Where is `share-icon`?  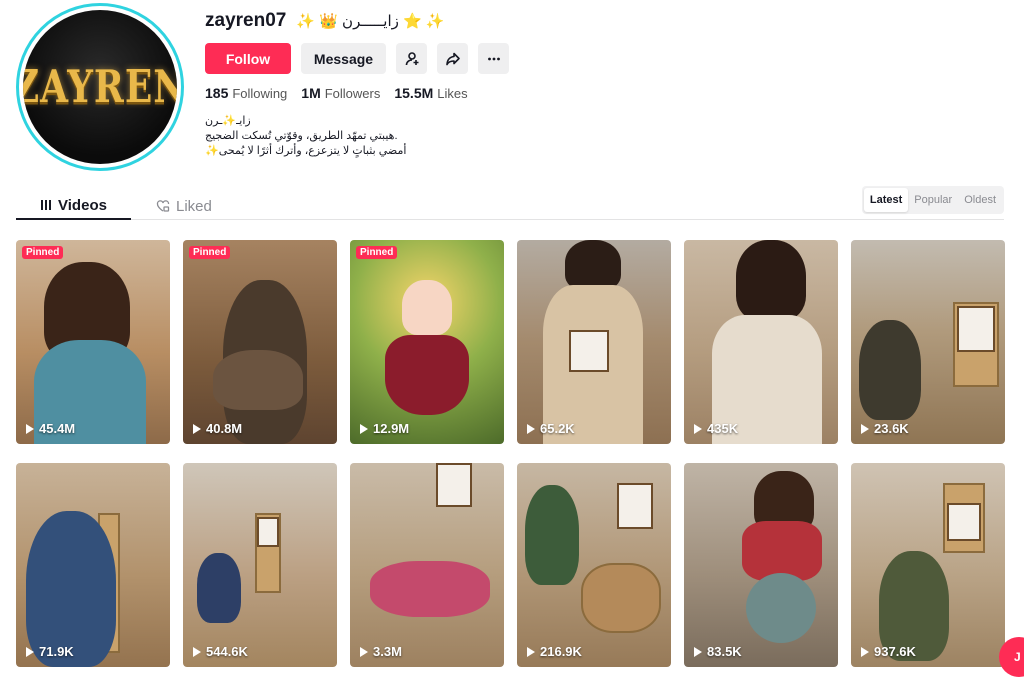 share-icon is located at coordinates (452, 58).